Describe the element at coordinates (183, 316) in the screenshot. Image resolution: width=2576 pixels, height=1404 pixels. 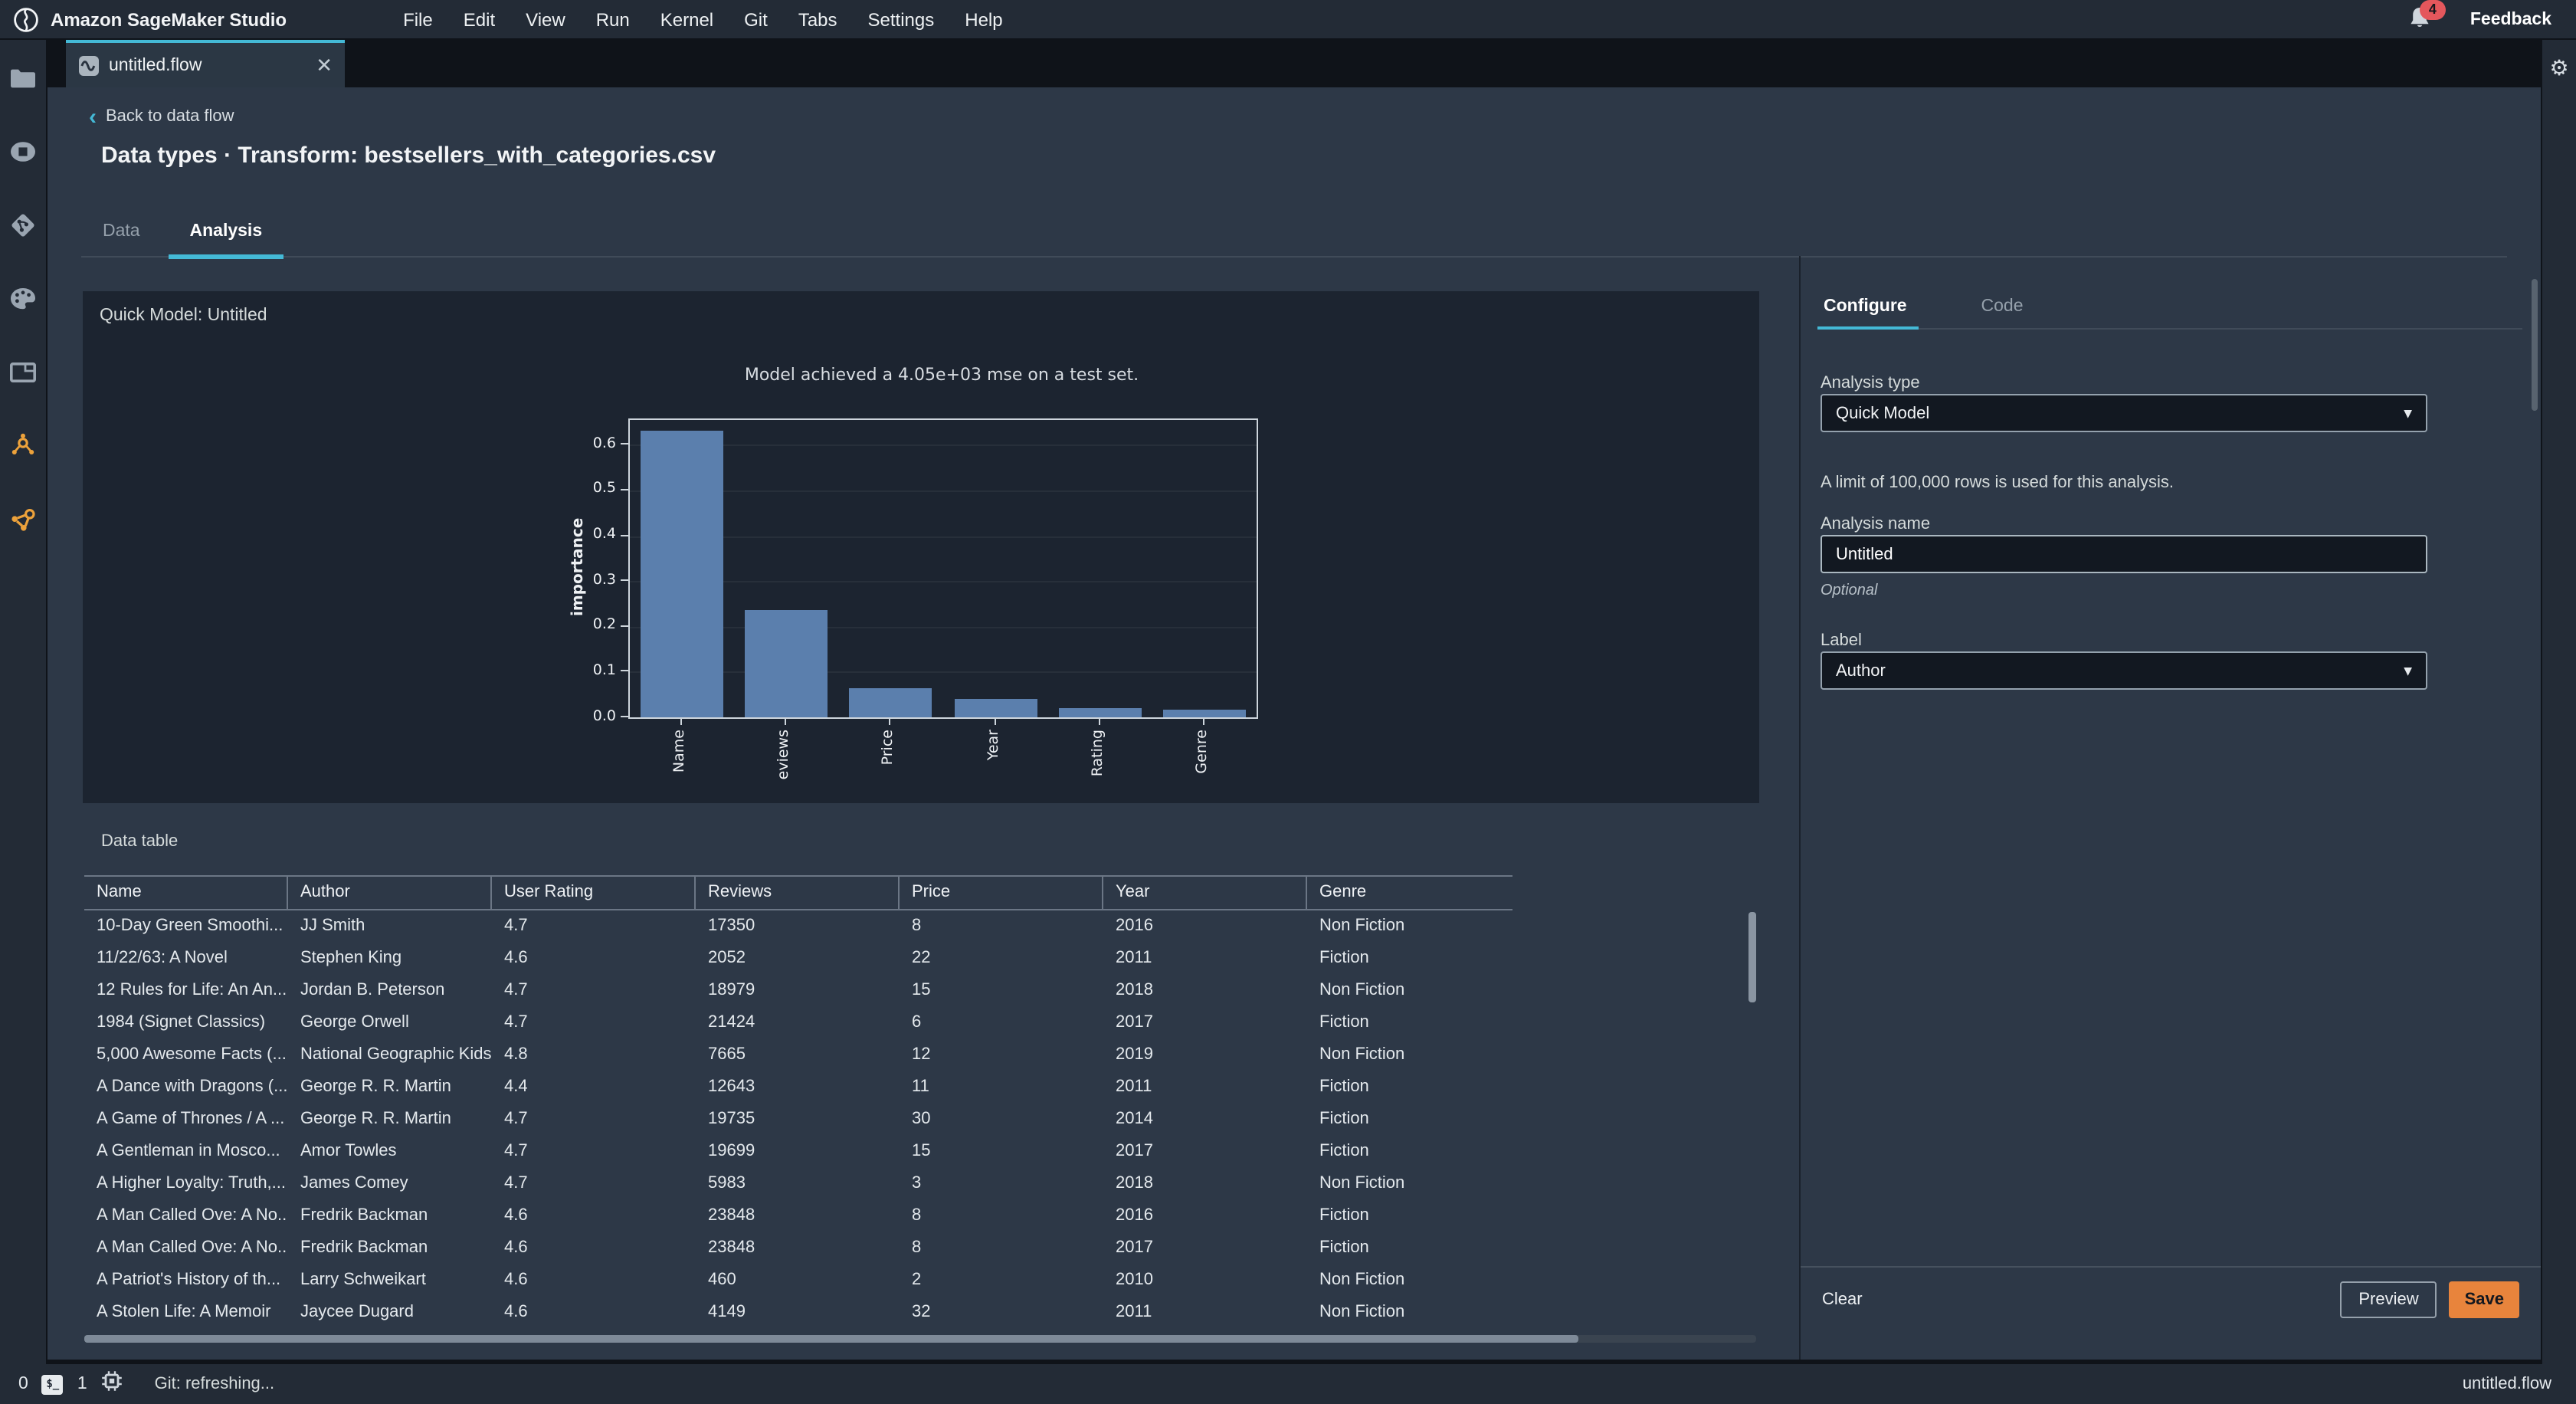
I see `chart-panel-title: Quick Model: Untitled` at that location.